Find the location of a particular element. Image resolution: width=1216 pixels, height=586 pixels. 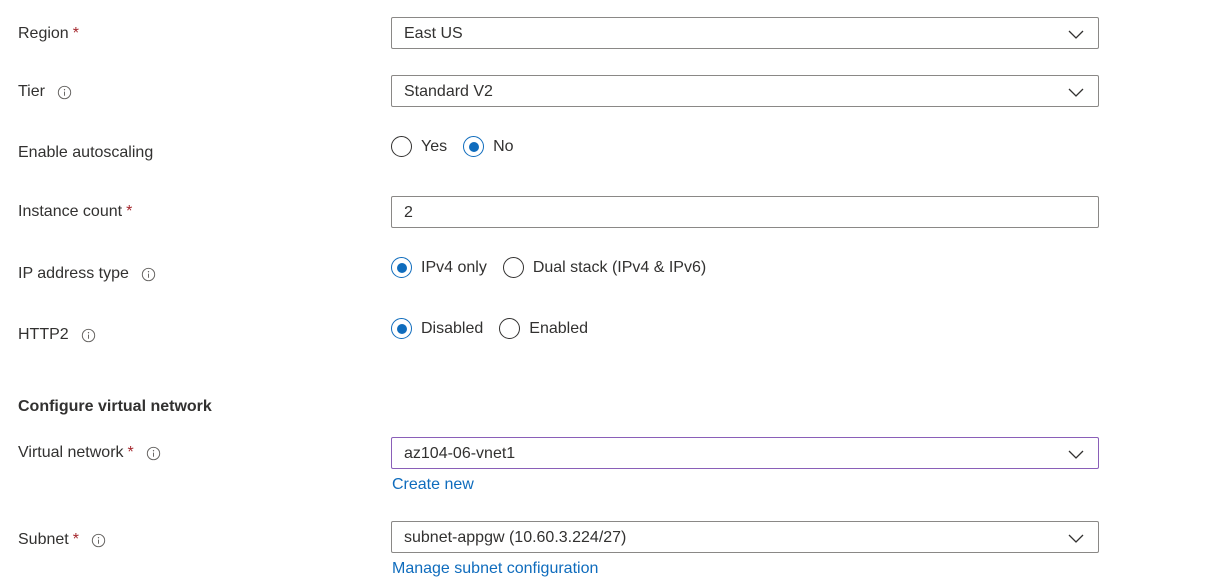

tier-dropdown: Standard V2 is located at coordinates (745, 91).